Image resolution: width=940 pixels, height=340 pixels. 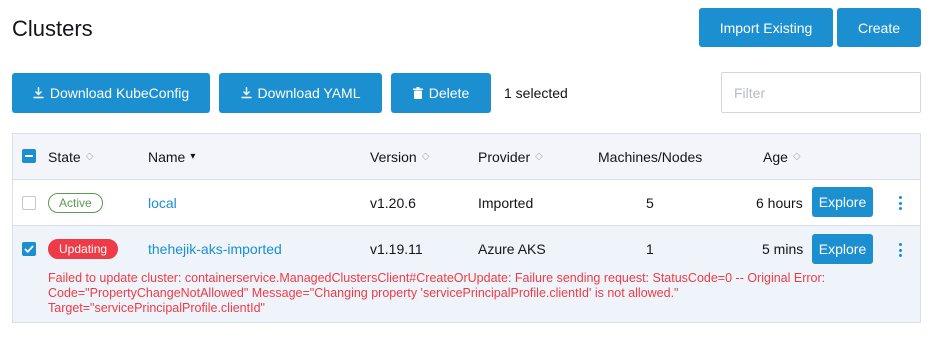 I want to click on age-cell: 6 hours, so click(x=779, y=203).